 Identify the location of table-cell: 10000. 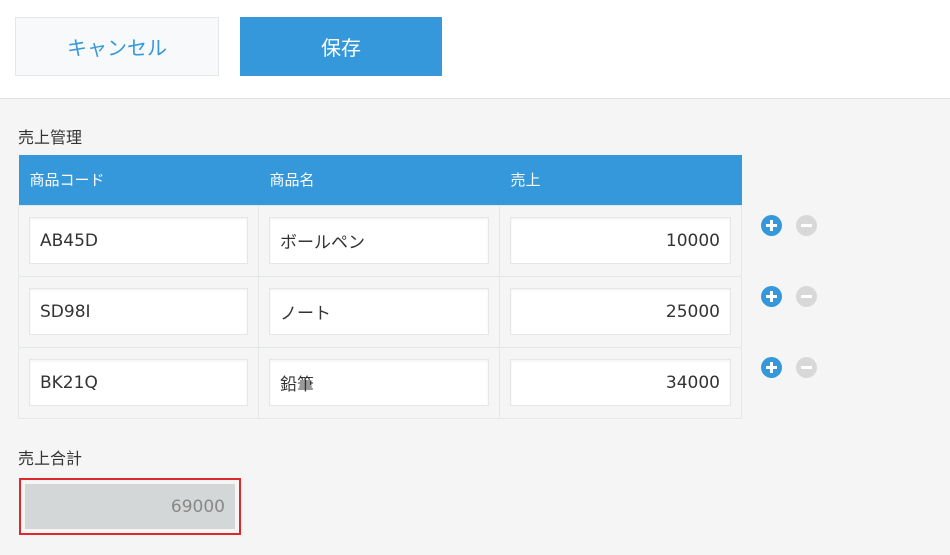
(620, 240).